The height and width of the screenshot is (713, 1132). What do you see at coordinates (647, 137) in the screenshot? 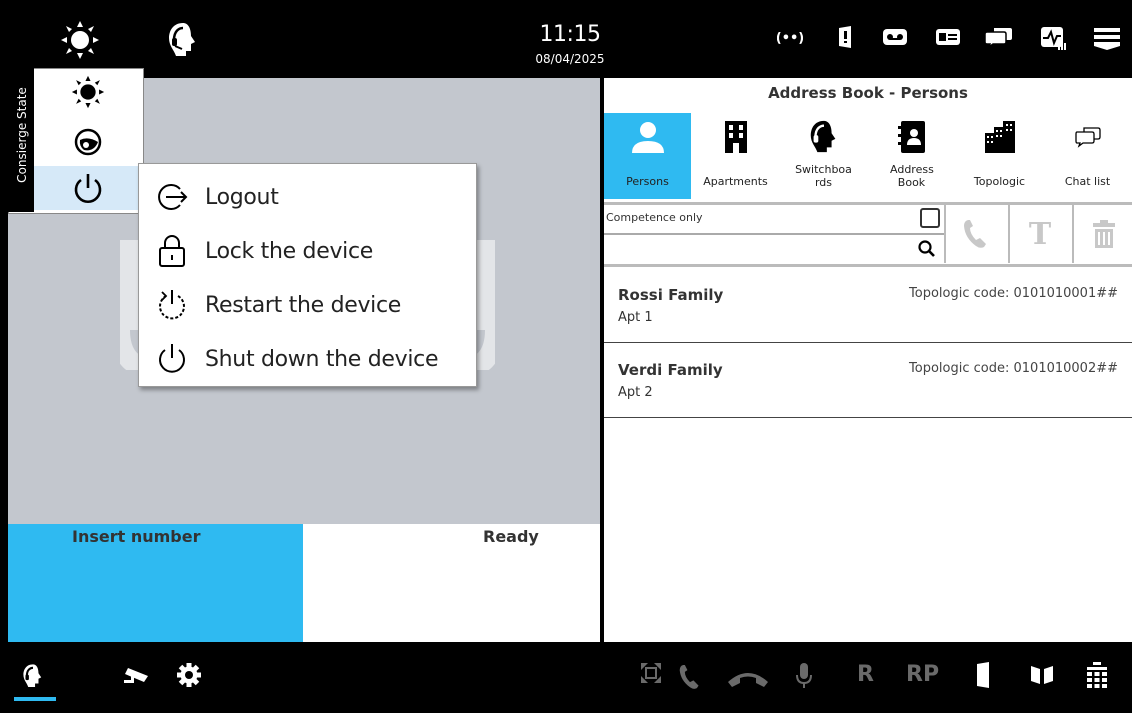
I see `person-icon` at bounding box center [647, 137].